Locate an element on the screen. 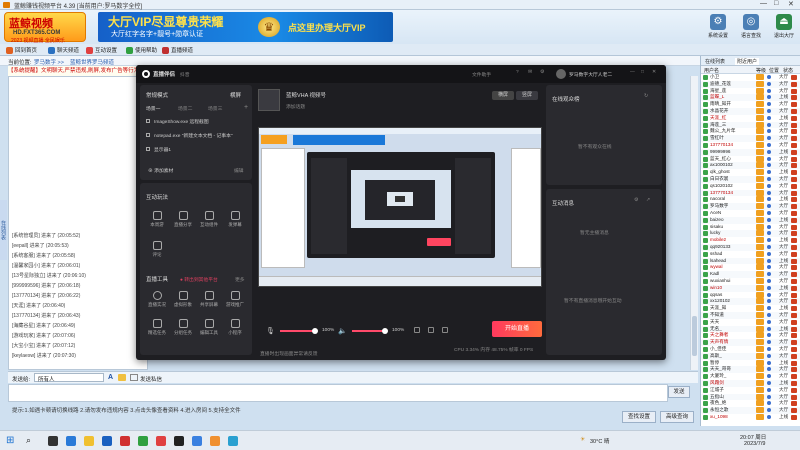 Image resolution: width=800 pixels, height=450 pixels. user-row: sshad 大厅 is located at coordinates (750, 254).